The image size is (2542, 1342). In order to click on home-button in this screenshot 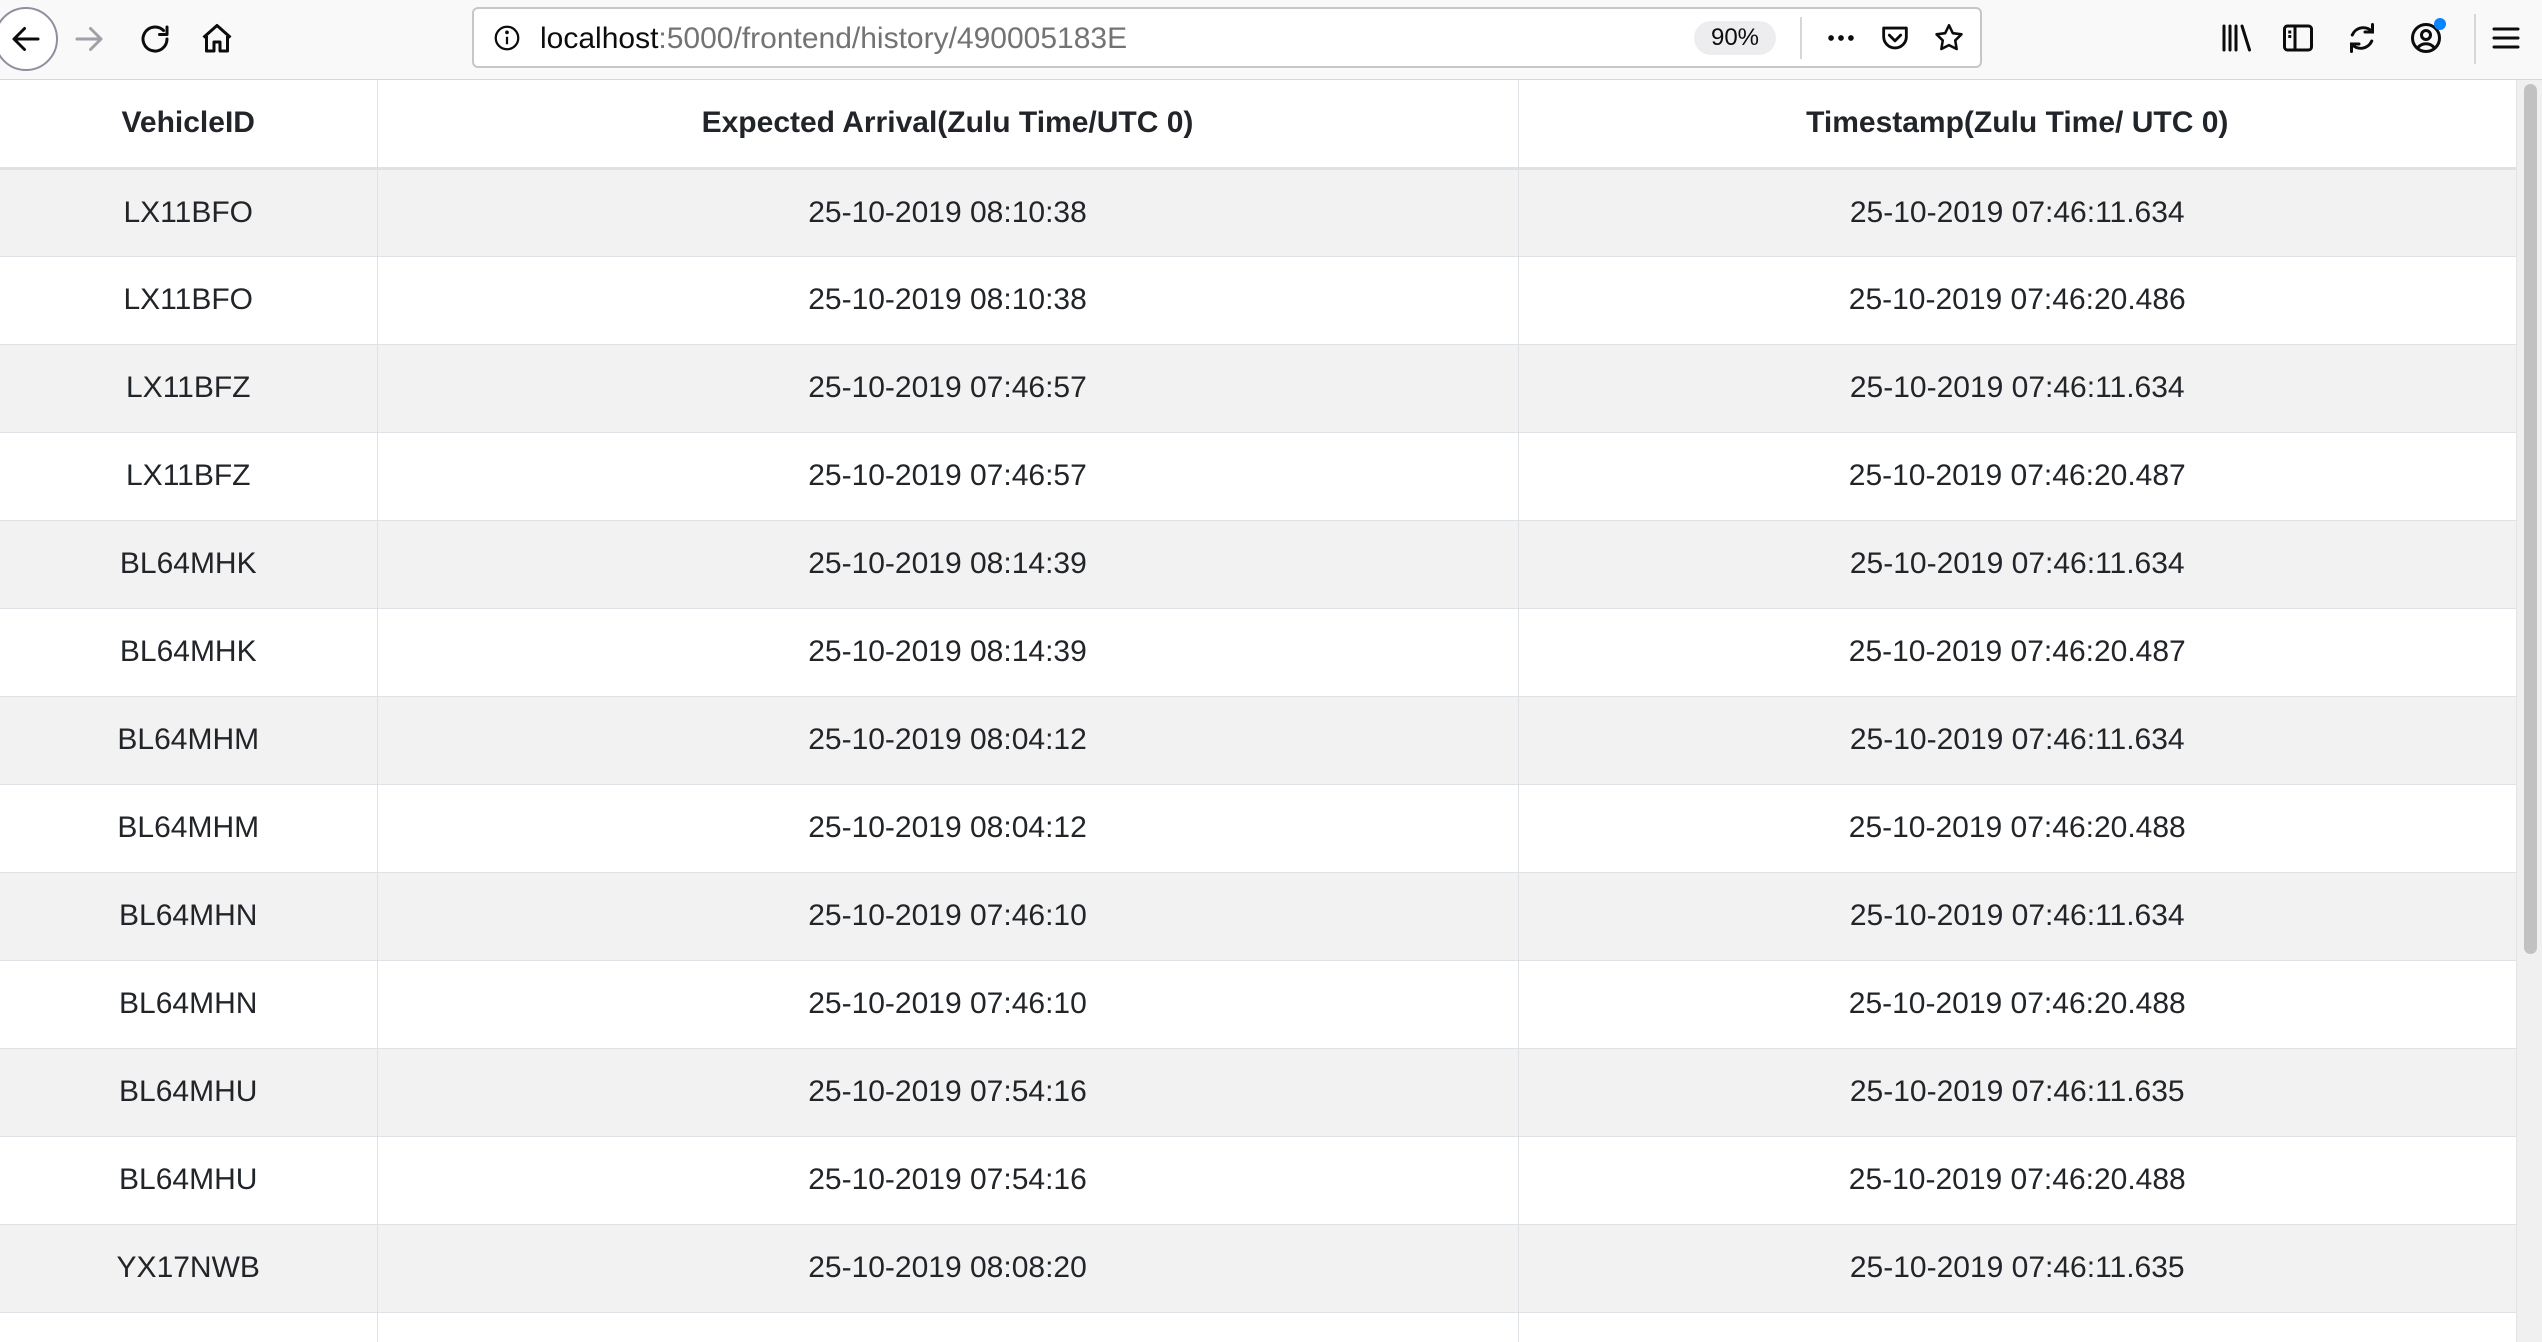, I will do `click(217, 39)`.